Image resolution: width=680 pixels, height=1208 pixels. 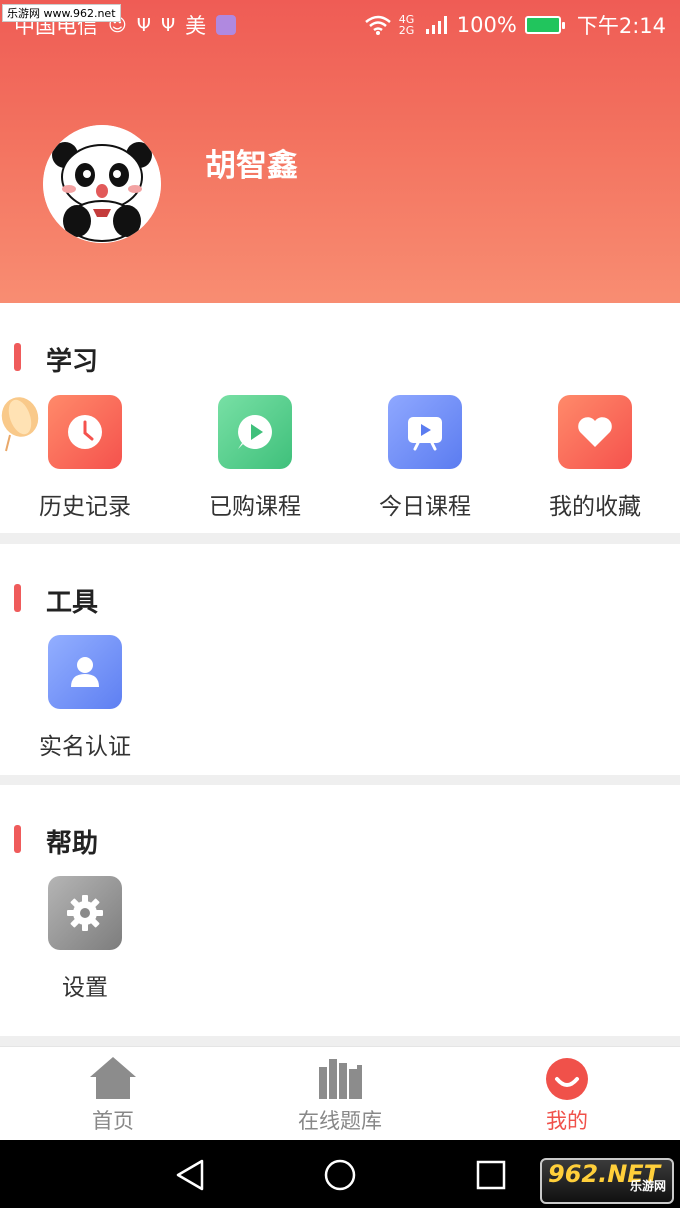 What do you see at coordinates (72, 603) in the screenshot?
I see `section-title-tools: 工具` at bounding box center [72, 603].